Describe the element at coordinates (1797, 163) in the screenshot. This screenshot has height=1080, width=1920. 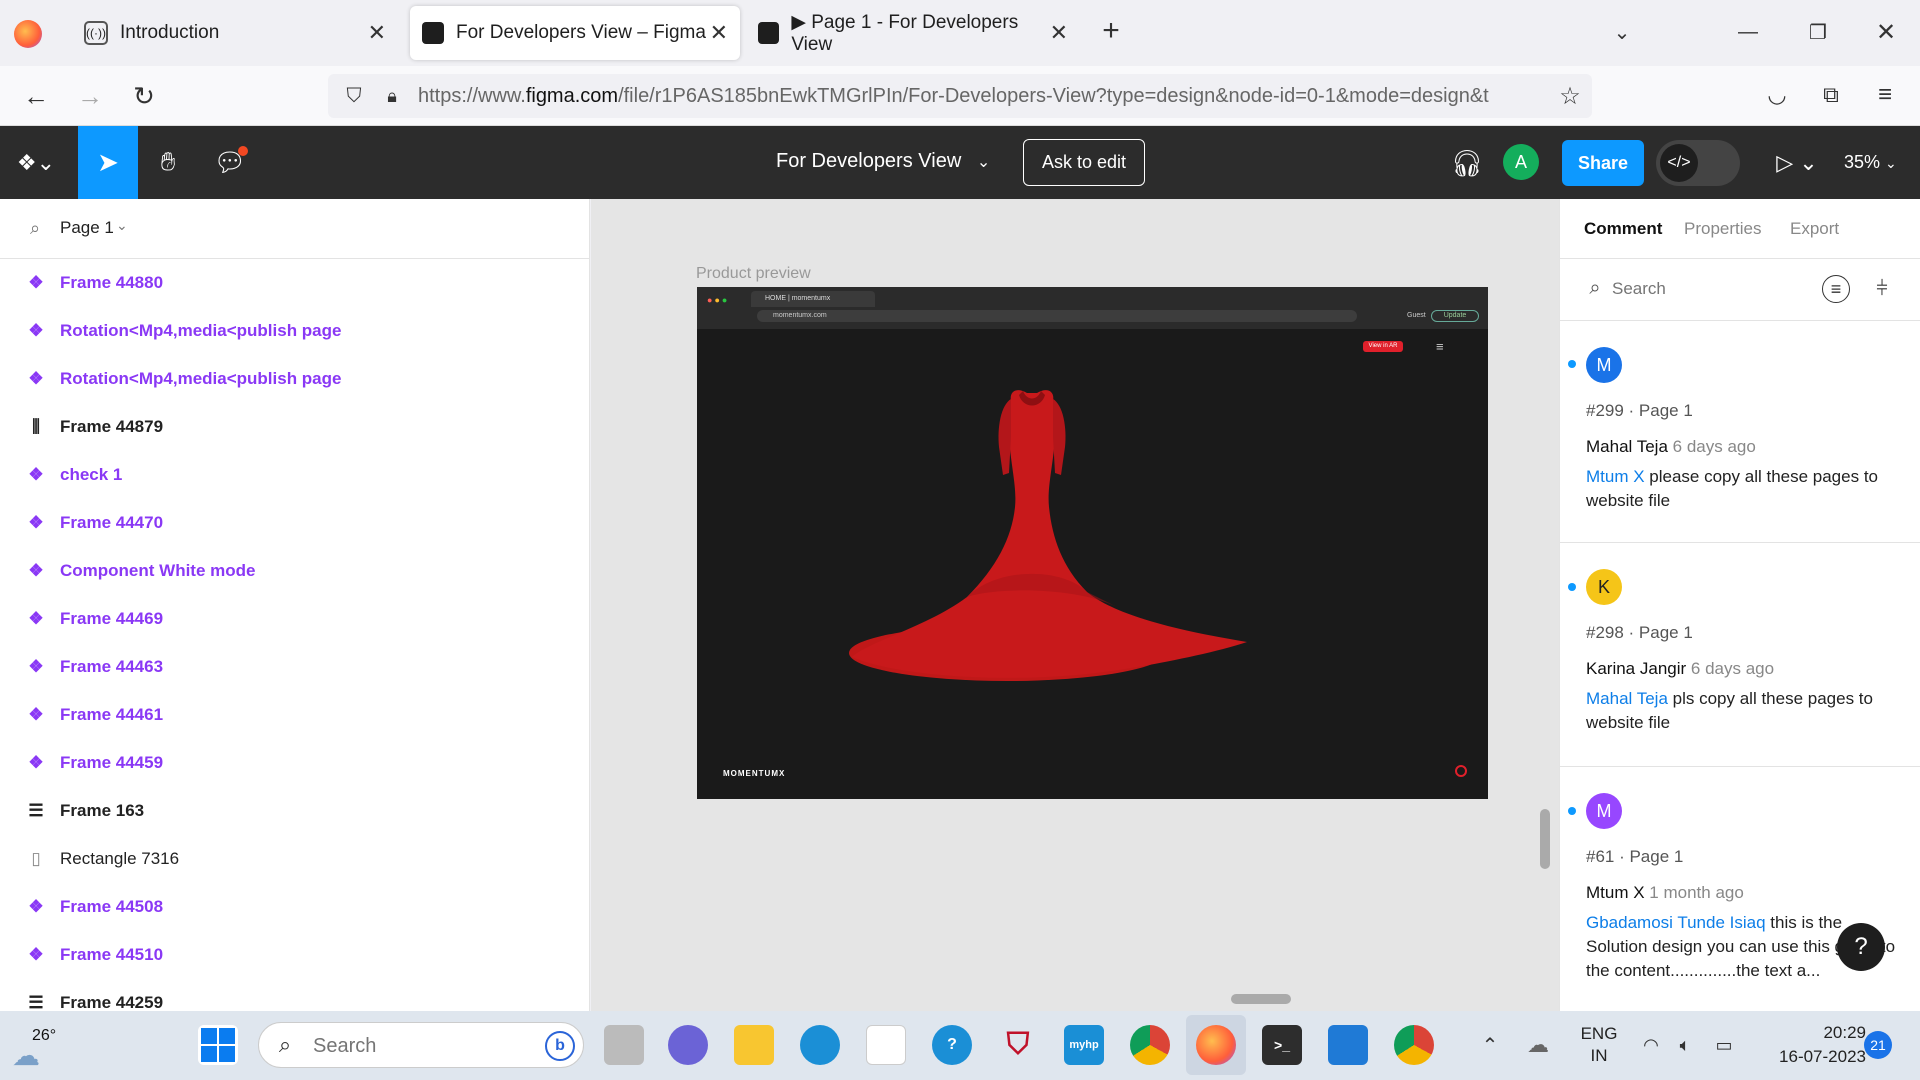
I see `present-play-icon: ▷ ⌄` at that location.